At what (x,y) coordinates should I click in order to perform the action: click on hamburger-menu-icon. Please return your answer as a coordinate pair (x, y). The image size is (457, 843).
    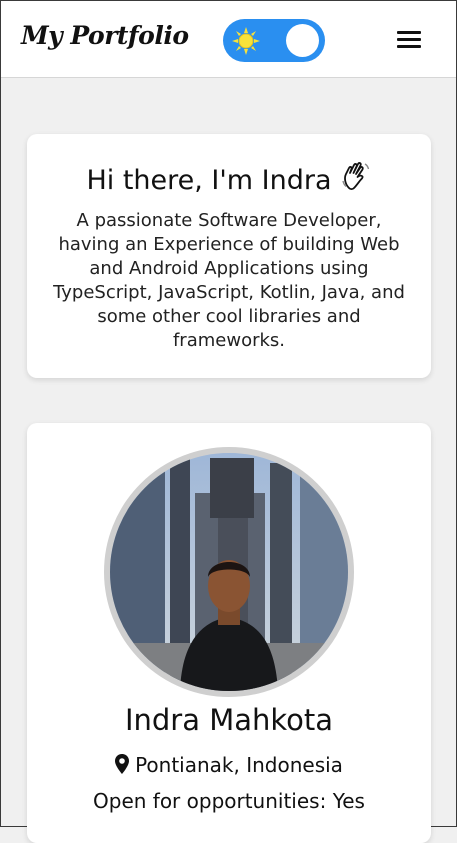
    Looking at the image, I should click on (409, 40).